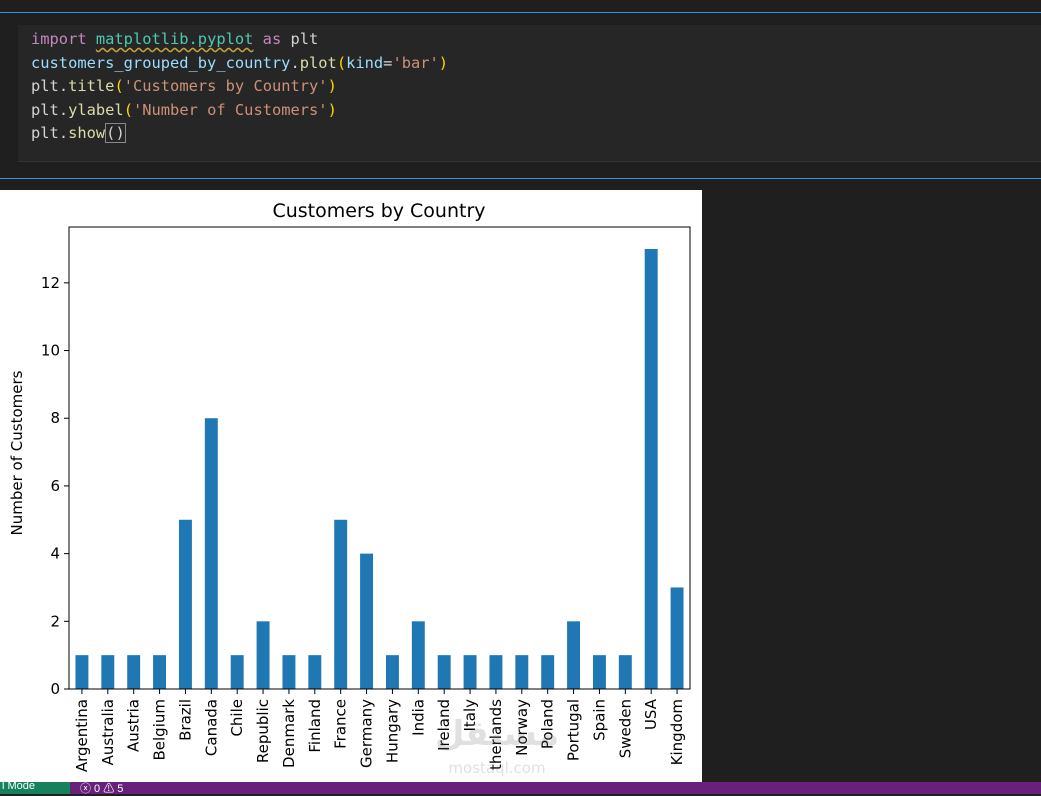 The width and height of the screenshot is (1041, 796). What do you see at coordinates (415, 62) in the screenshot?
I see `code-token: 'bar'` at bounding box center [415, 62].